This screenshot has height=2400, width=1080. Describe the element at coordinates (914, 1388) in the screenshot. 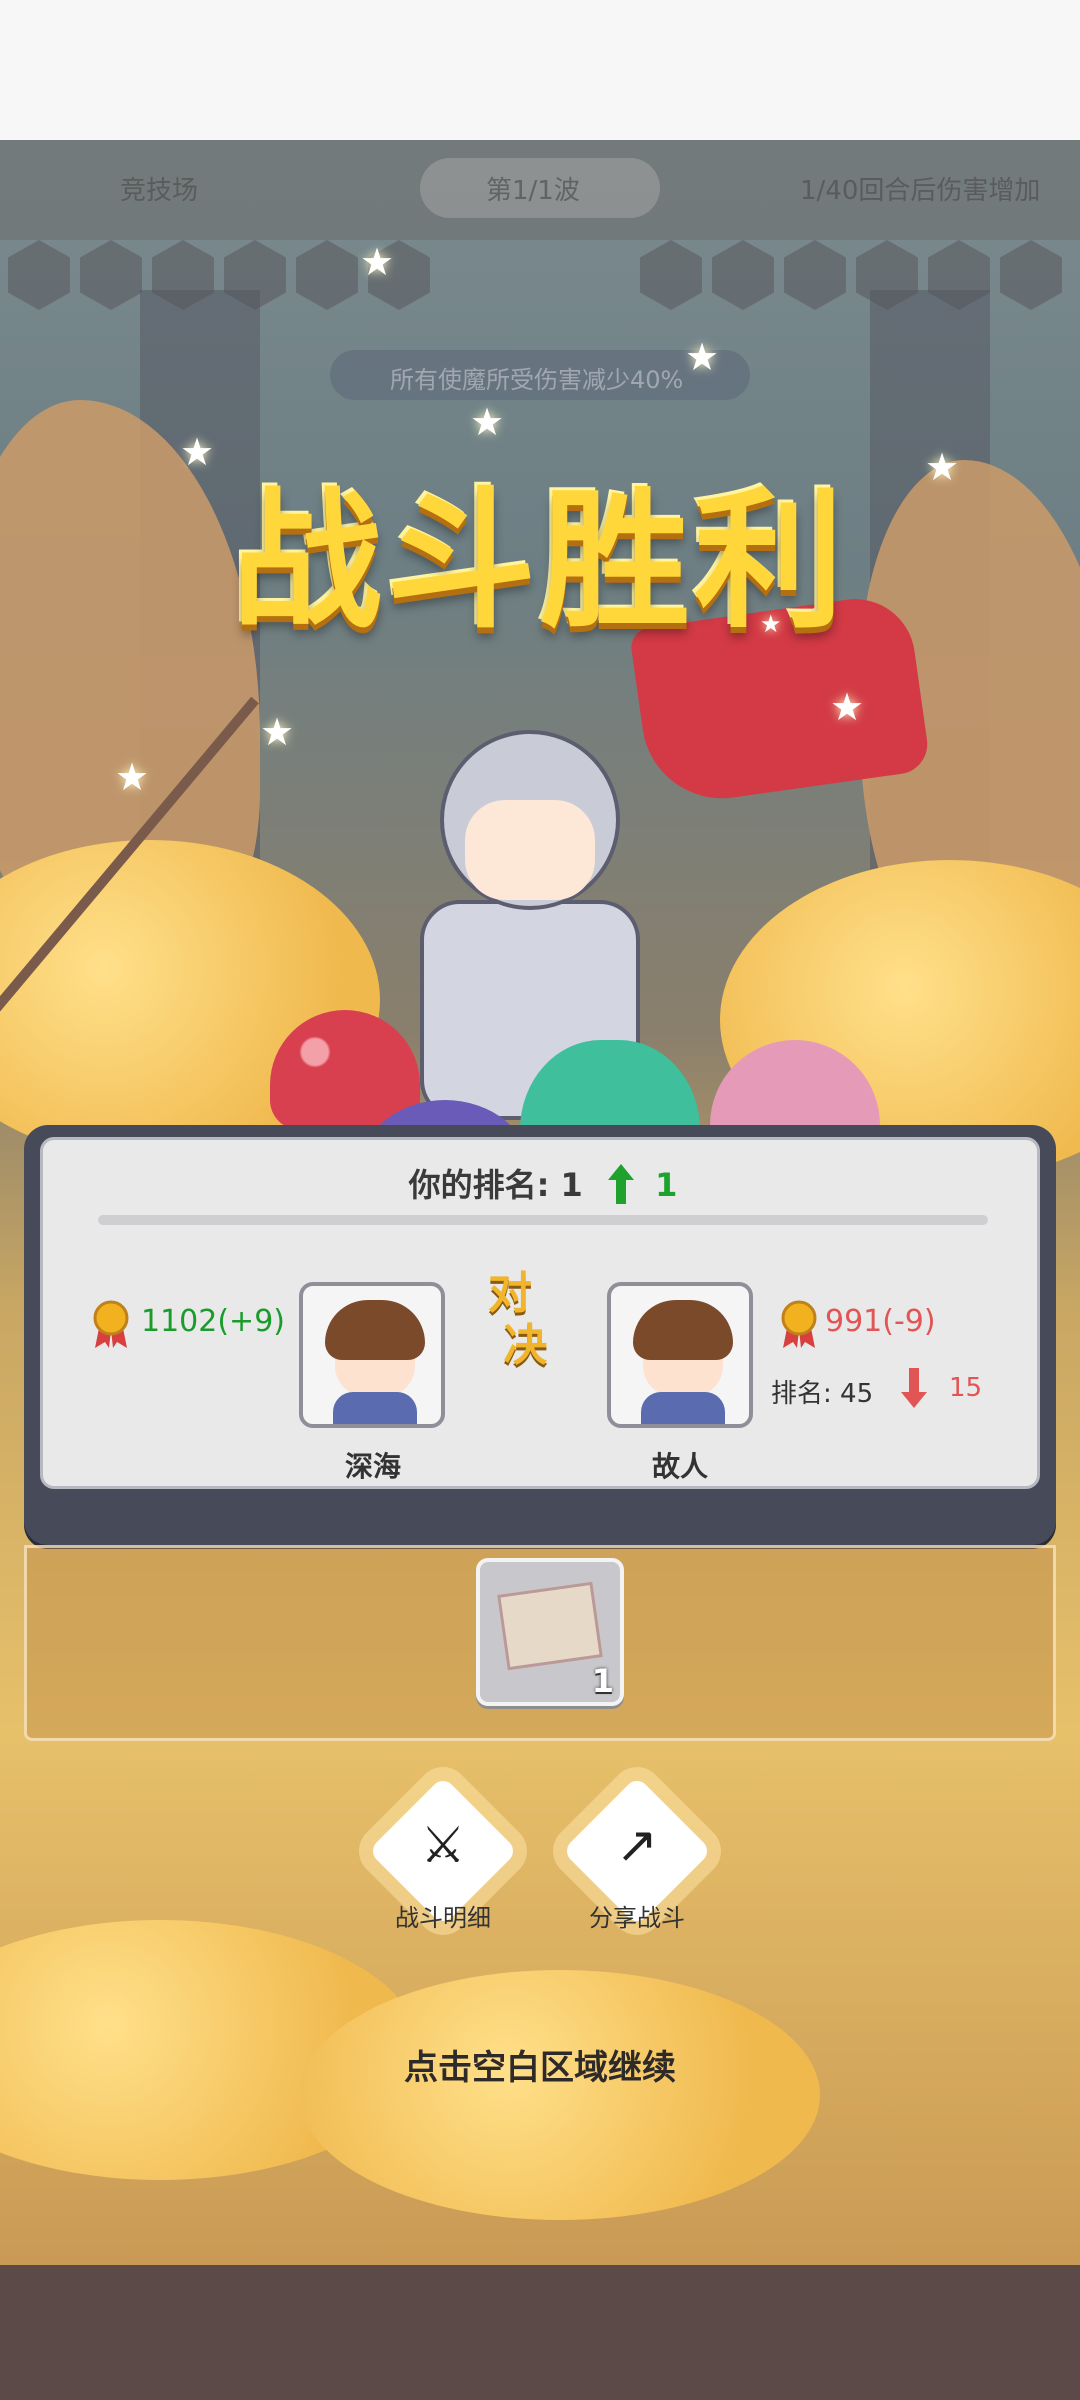

I see `rank-down-icon` at that location.